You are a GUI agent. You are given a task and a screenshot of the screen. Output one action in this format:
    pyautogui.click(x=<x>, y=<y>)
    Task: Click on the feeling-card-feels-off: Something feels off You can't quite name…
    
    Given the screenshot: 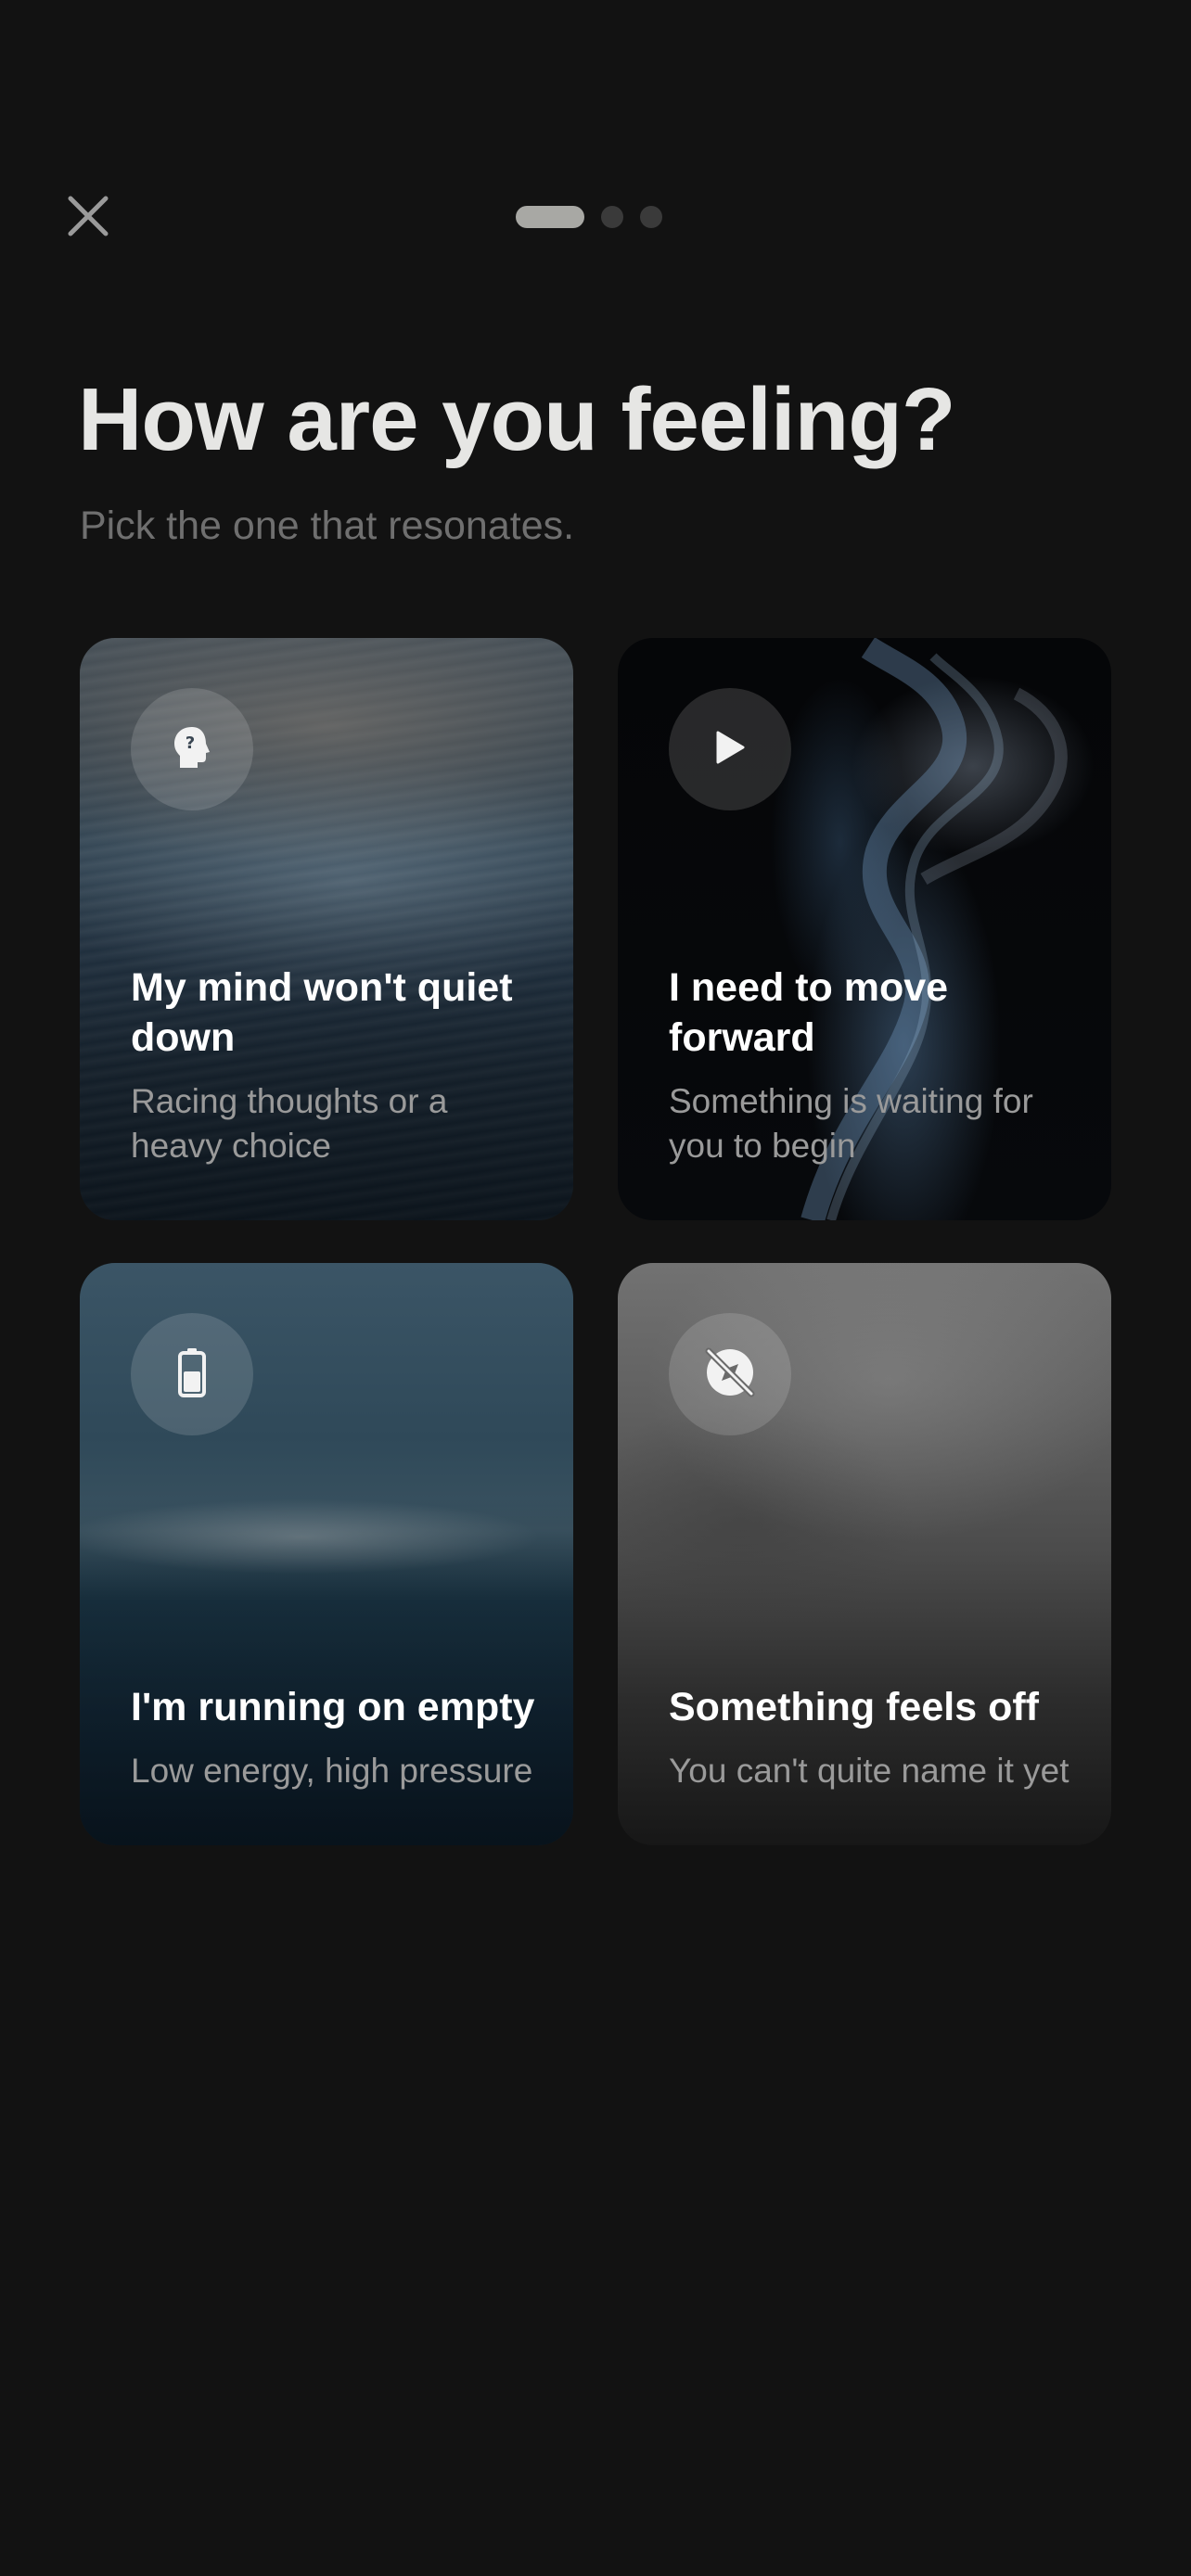 What is the action you would take?
    pyautogui.click(x=864, y=1554)
    